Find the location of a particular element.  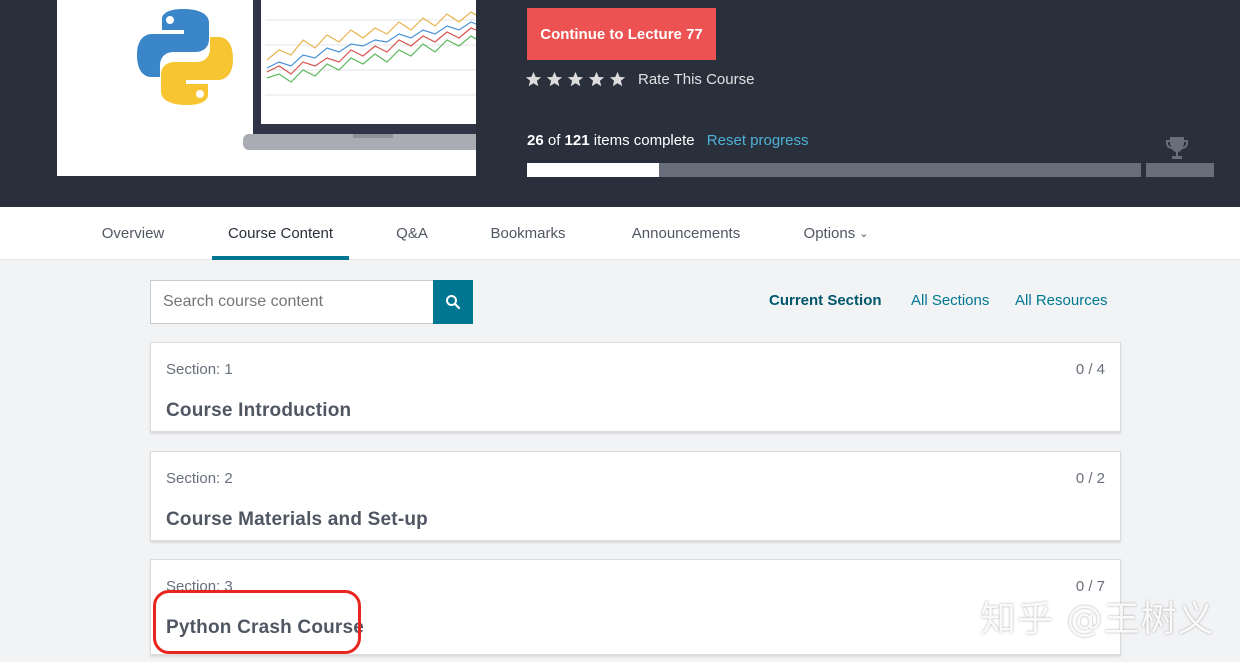

section-progress-count: 0 / 2 is located at coordinates (1090, 478).